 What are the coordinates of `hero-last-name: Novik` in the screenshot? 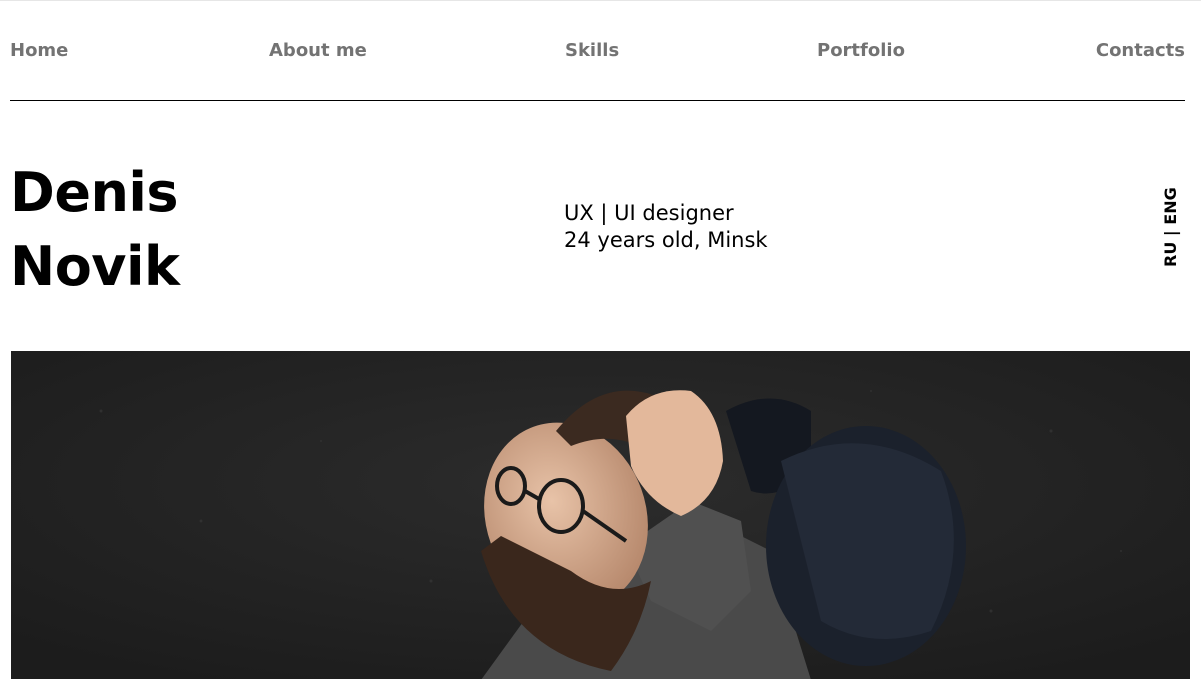 It's located at (95, 266).